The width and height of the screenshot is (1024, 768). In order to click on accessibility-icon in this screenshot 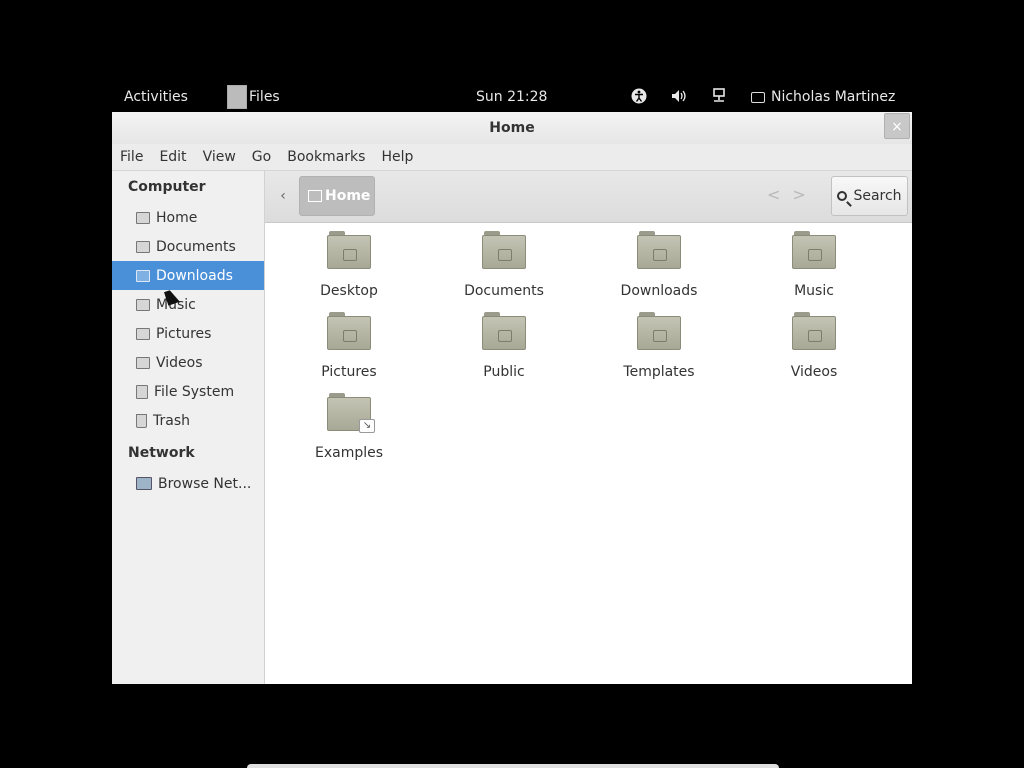, I will do `click(639, 96)`.